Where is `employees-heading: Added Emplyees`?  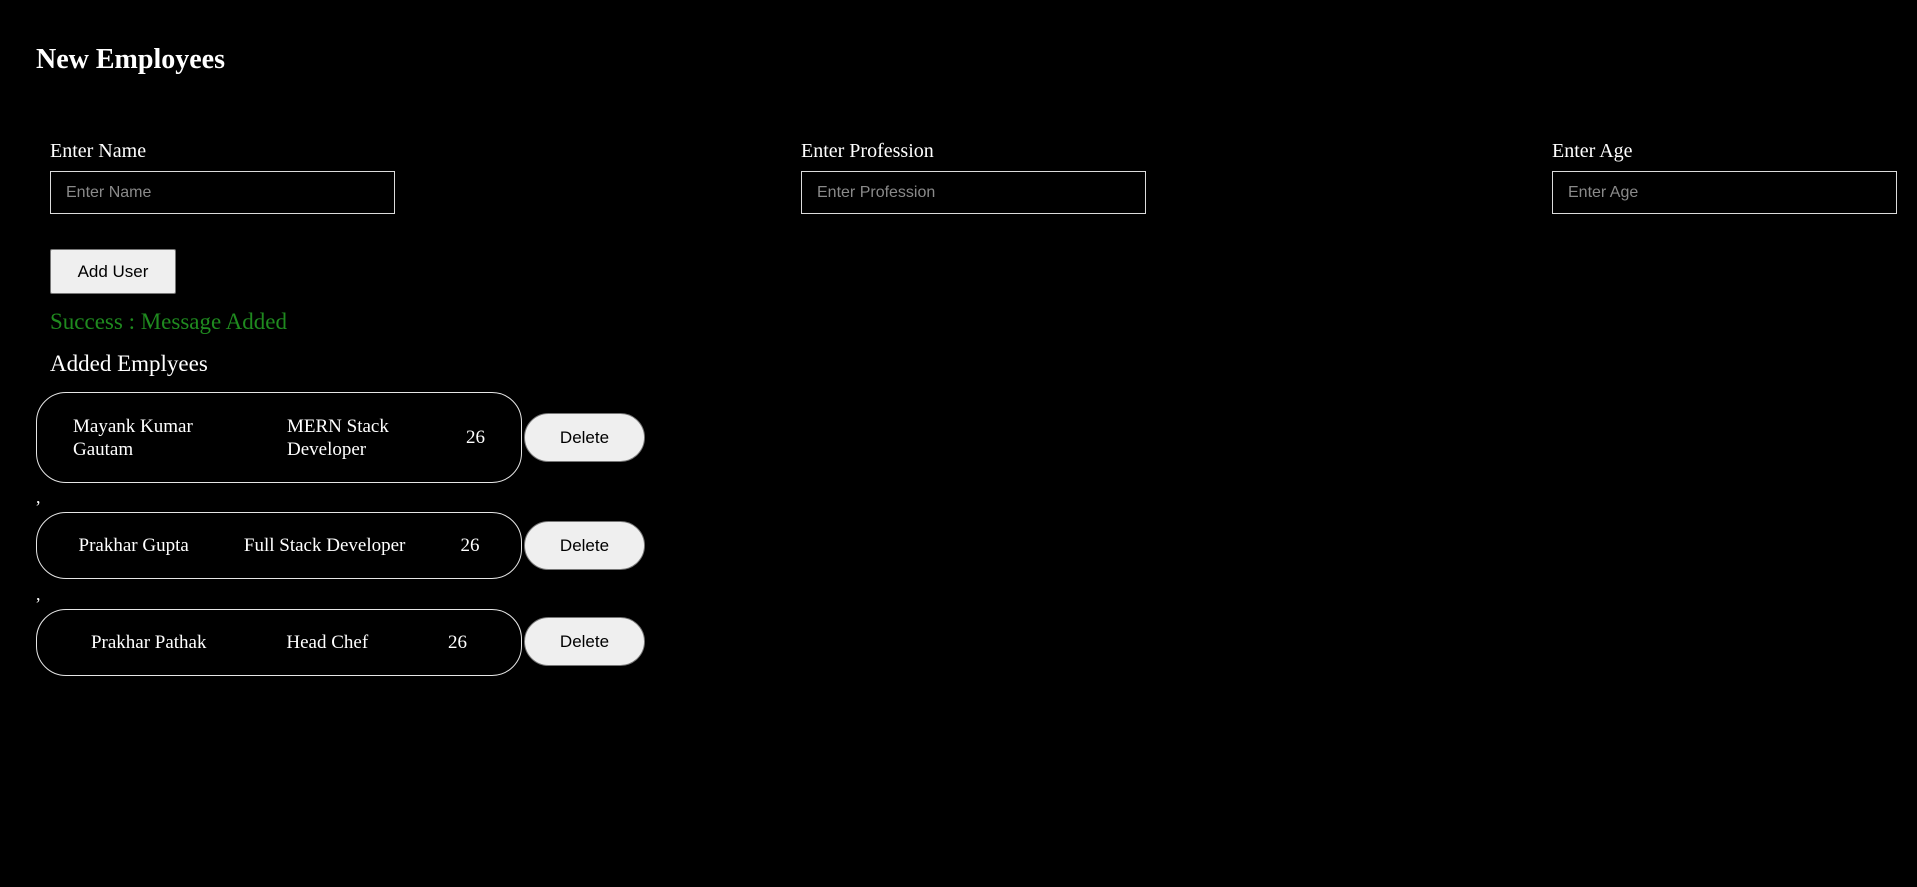 employees-heading: Added Emplyees is located at coordinates (129, 363).